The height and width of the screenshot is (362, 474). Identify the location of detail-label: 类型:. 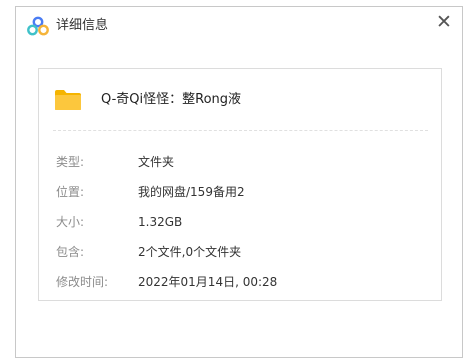
(70, 162).